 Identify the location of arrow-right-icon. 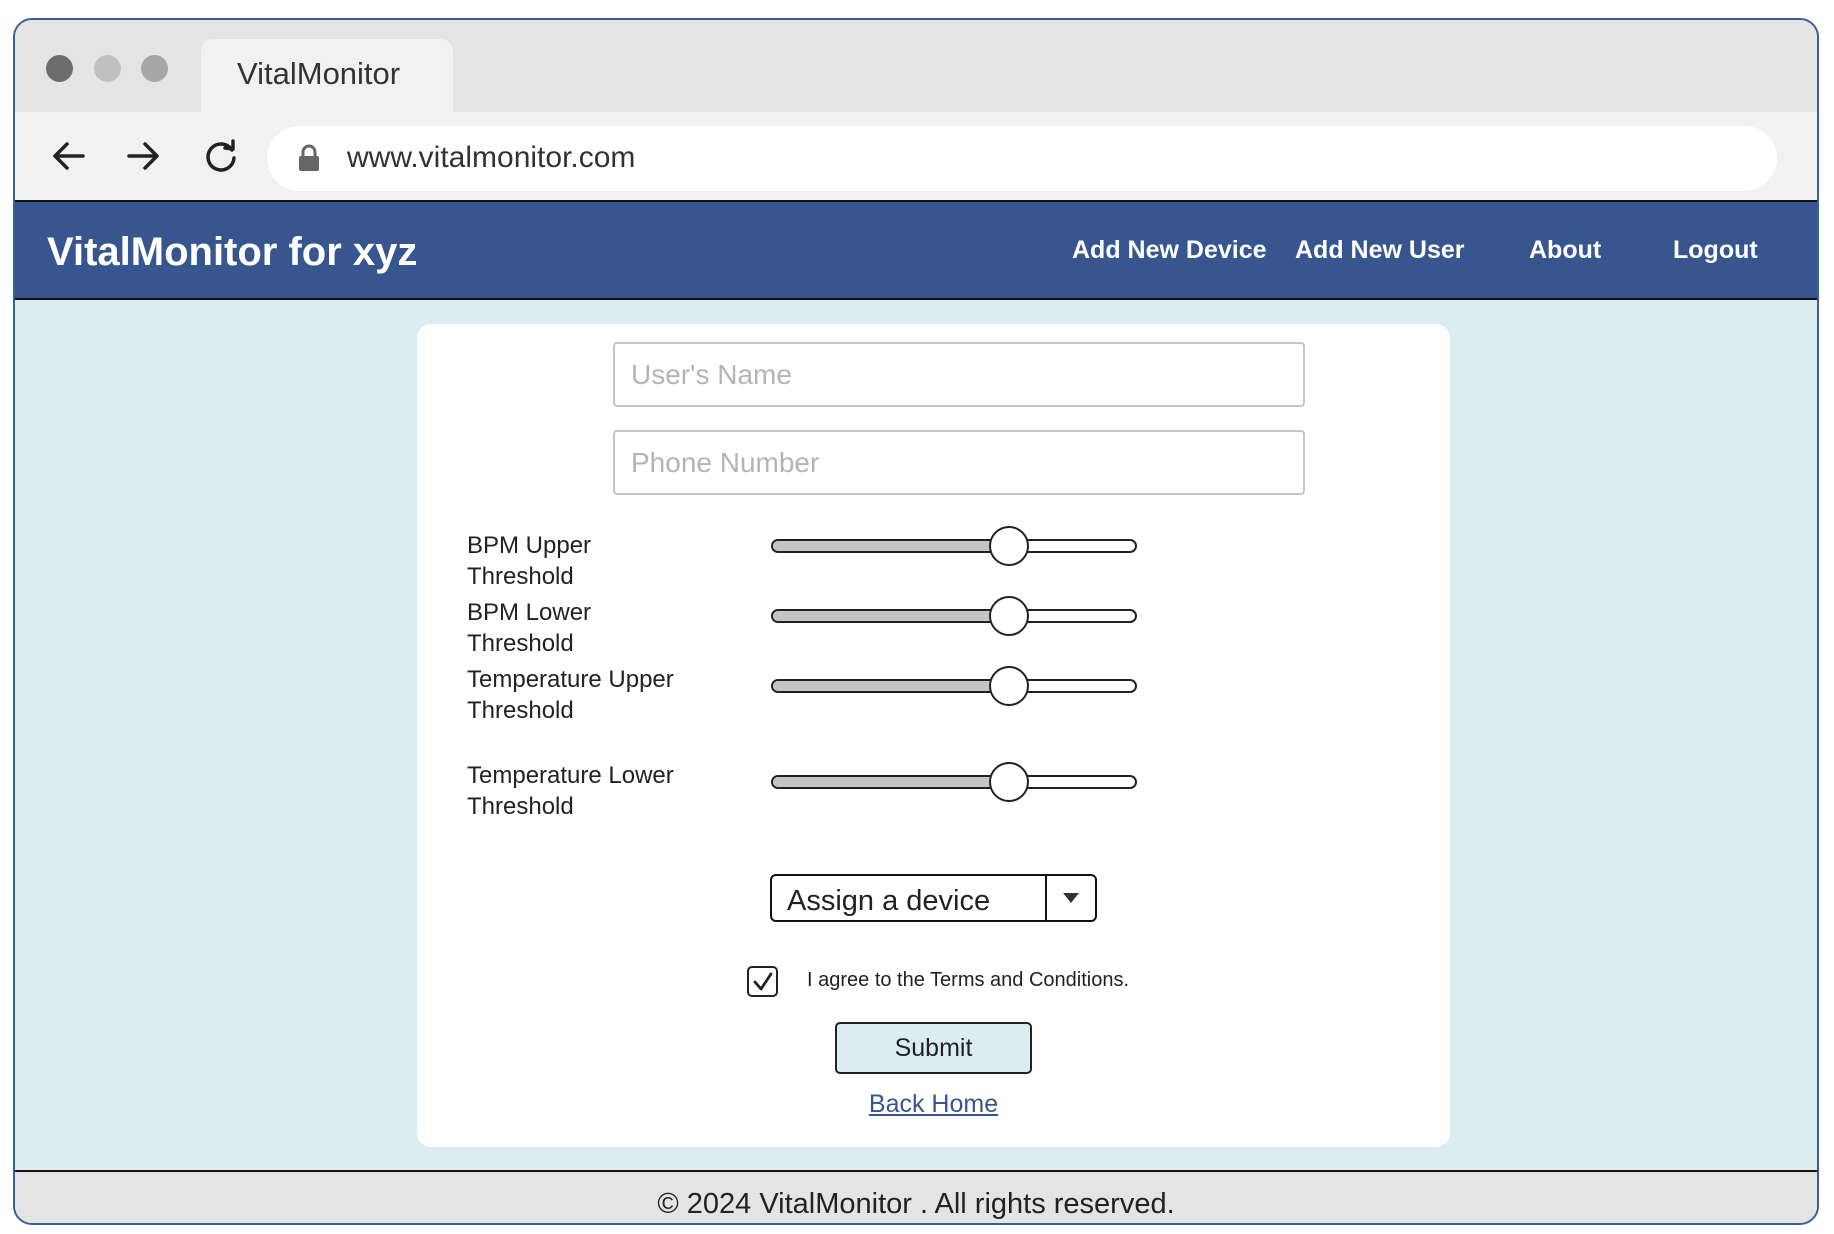
(143, 156).